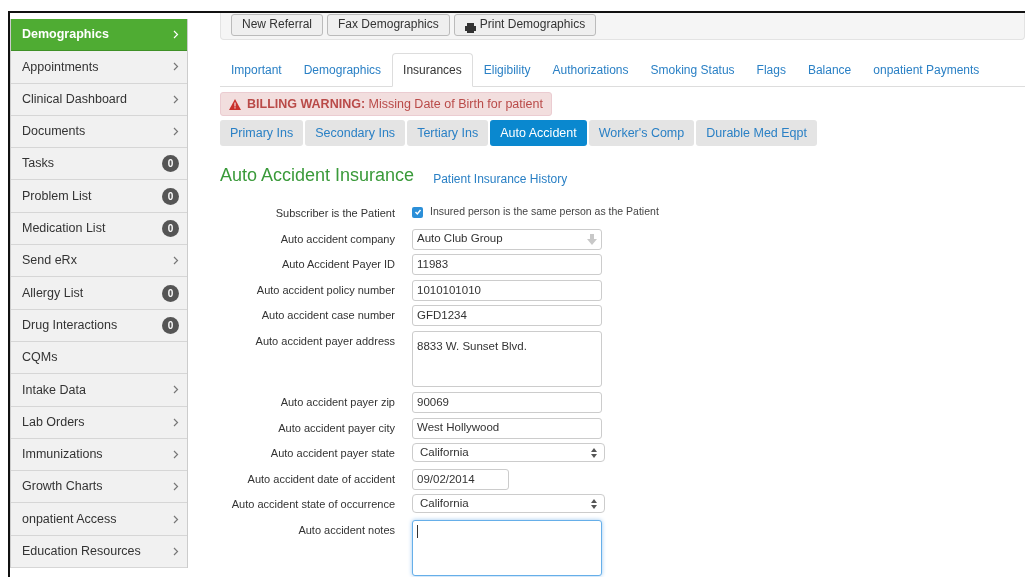  What do you see at coordinates (99, 164) in the screenshot?
I see `sidebar-item: Tasks 0` at bounding box center [99, 164].